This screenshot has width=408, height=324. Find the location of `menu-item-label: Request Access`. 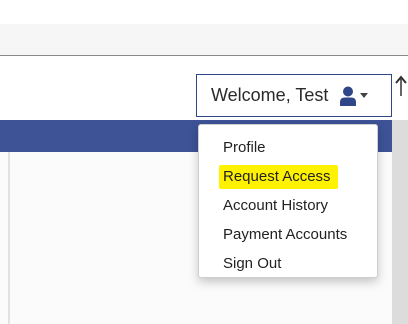

menu-item-label: Request Access is located at coordinates (278, 177).